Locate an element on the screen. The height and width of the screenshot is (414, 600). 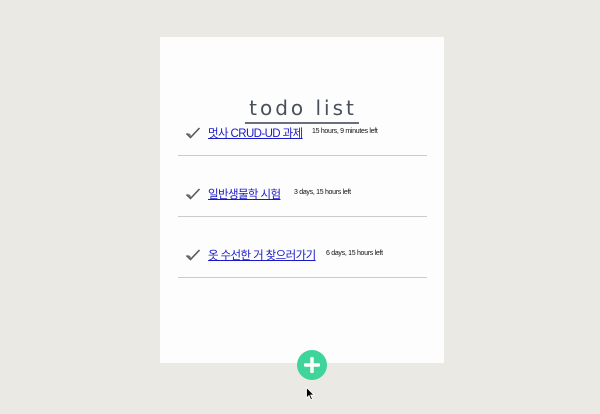
todo-link: 멋사 CRUD-UD 과제 is located at coordinates (255, 133).